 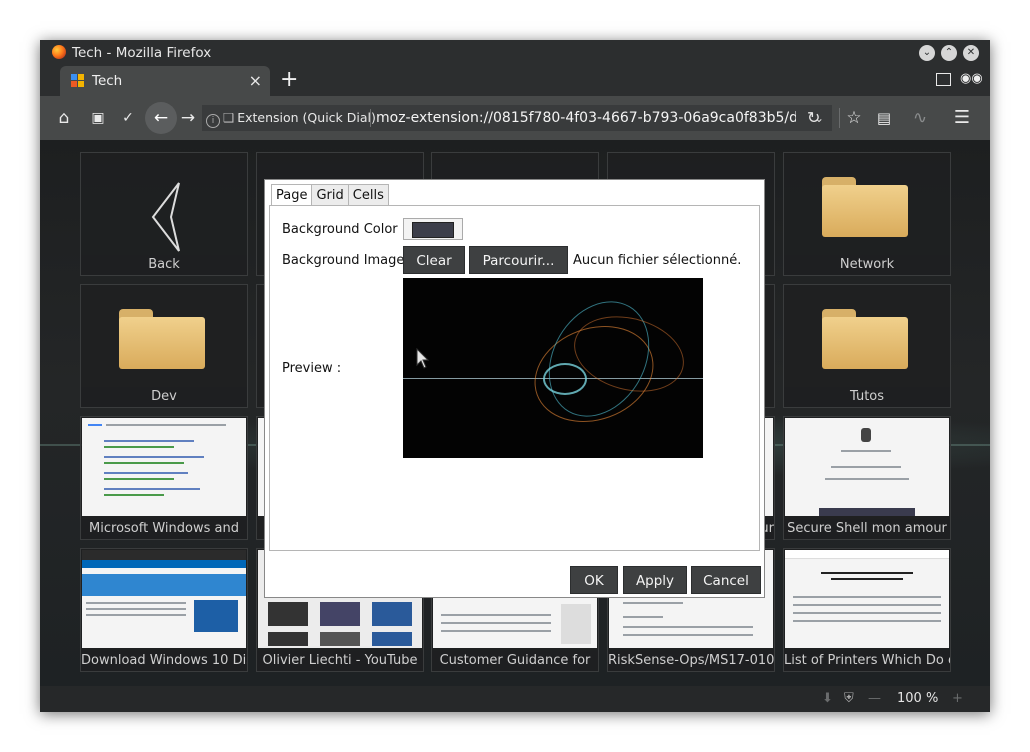 I want to click on dial-cell-label: Olivier Liechti - YouTube, so click(x=340, y=661).